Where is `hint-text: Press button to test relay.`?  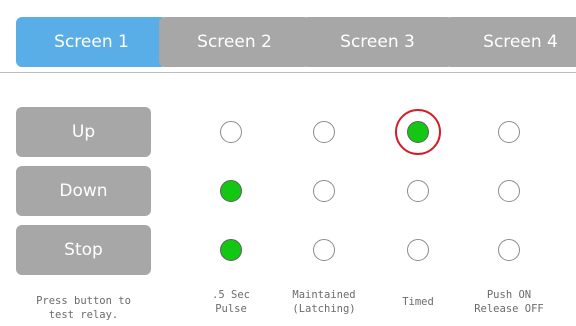 hint-text: Press button to test relay. is located at coordinates (83, 308).